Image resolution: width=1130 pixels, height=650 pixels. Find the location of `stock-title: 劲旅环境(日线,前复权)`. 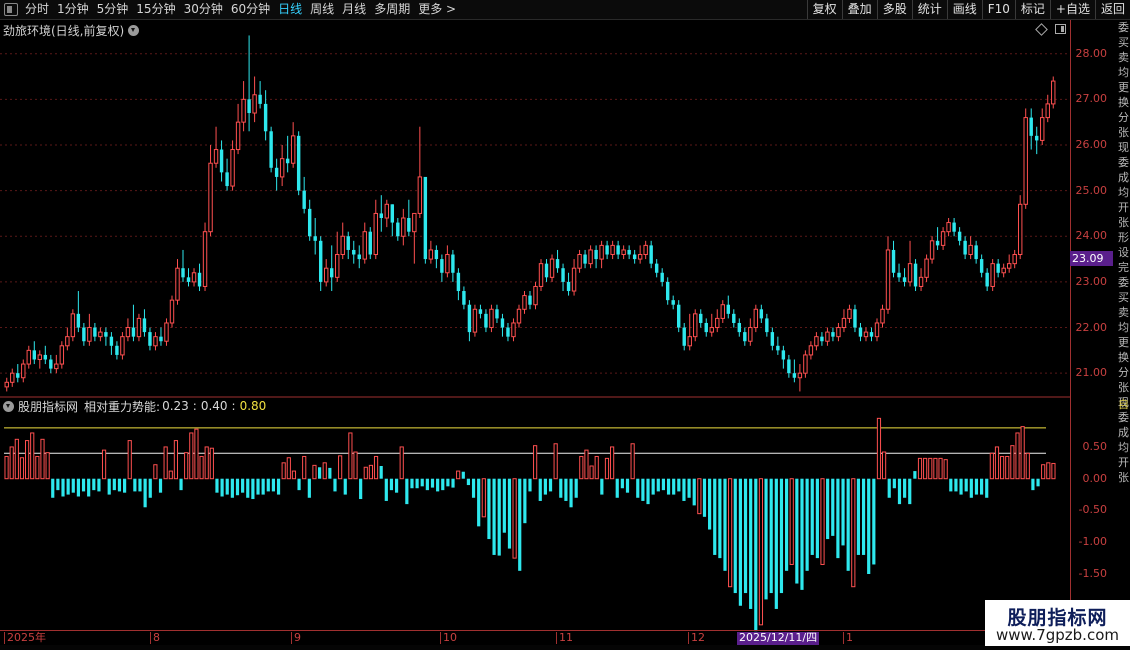

stock-title: 劲旅环境(日线,前复权) is located at coordinates (64, 30).